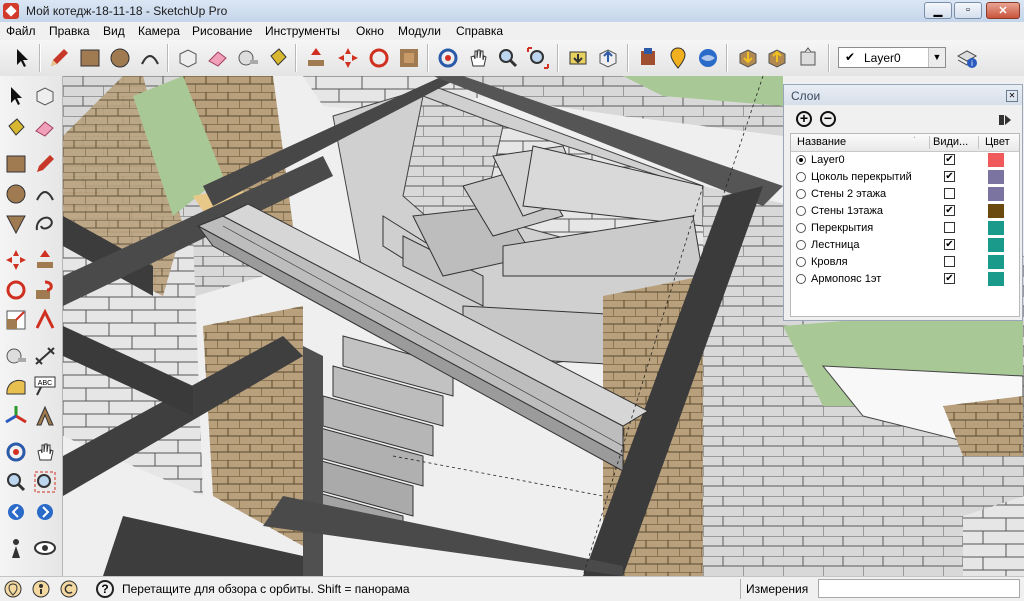  What do you see at coordinates (905, 245) in the screenshot?
I see `layer-row: Лестница ✔` at bounding box center [905, 245].